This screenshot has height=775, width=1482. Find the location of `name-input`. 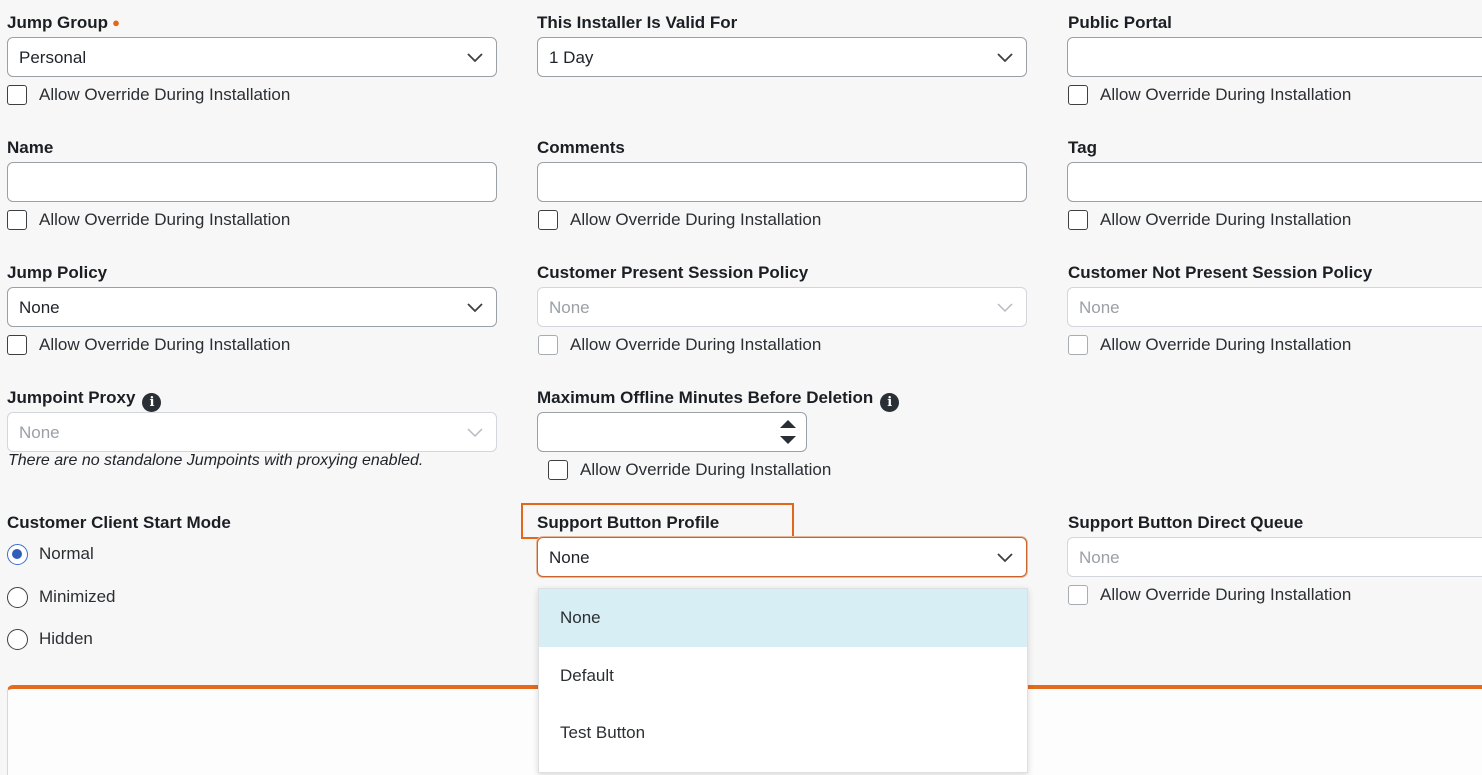

name-input is located at coordinates (252, 182).